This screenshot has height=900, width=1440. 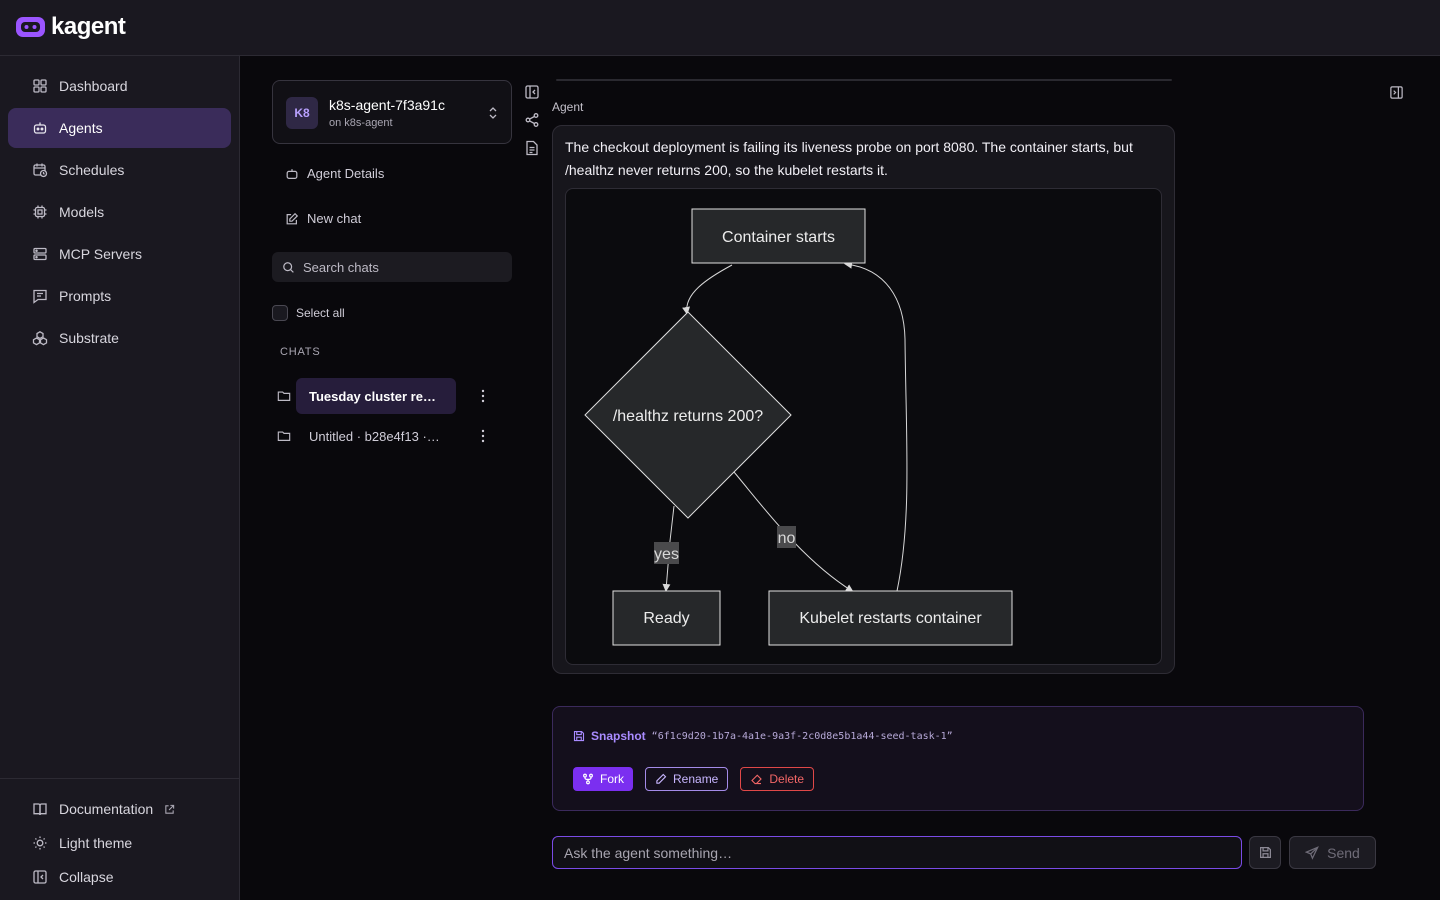 I want to click on search-chats-input: Search chats, so click(x=392, y=267).